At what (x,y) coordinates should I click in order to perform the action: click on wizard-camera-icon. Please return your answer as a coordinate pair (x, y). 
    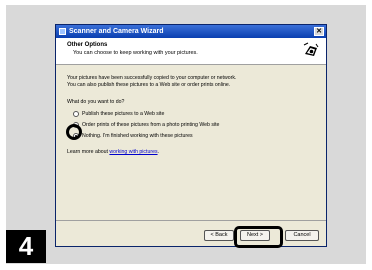
    Looking at the image, I should click on (311, 50).